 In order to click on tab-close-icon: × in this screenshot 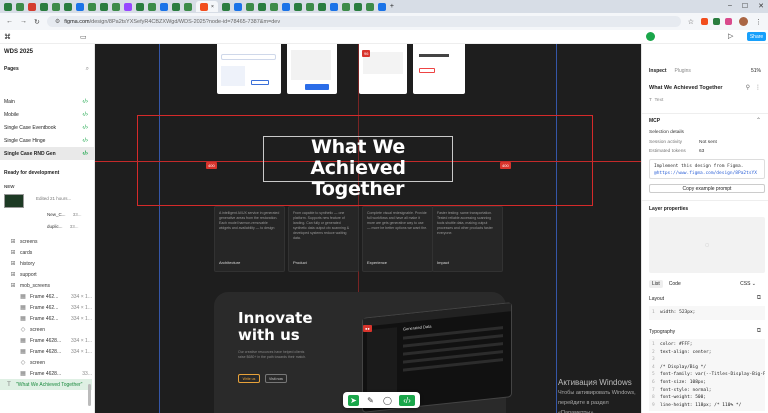, I will do `click(212, 7)`.